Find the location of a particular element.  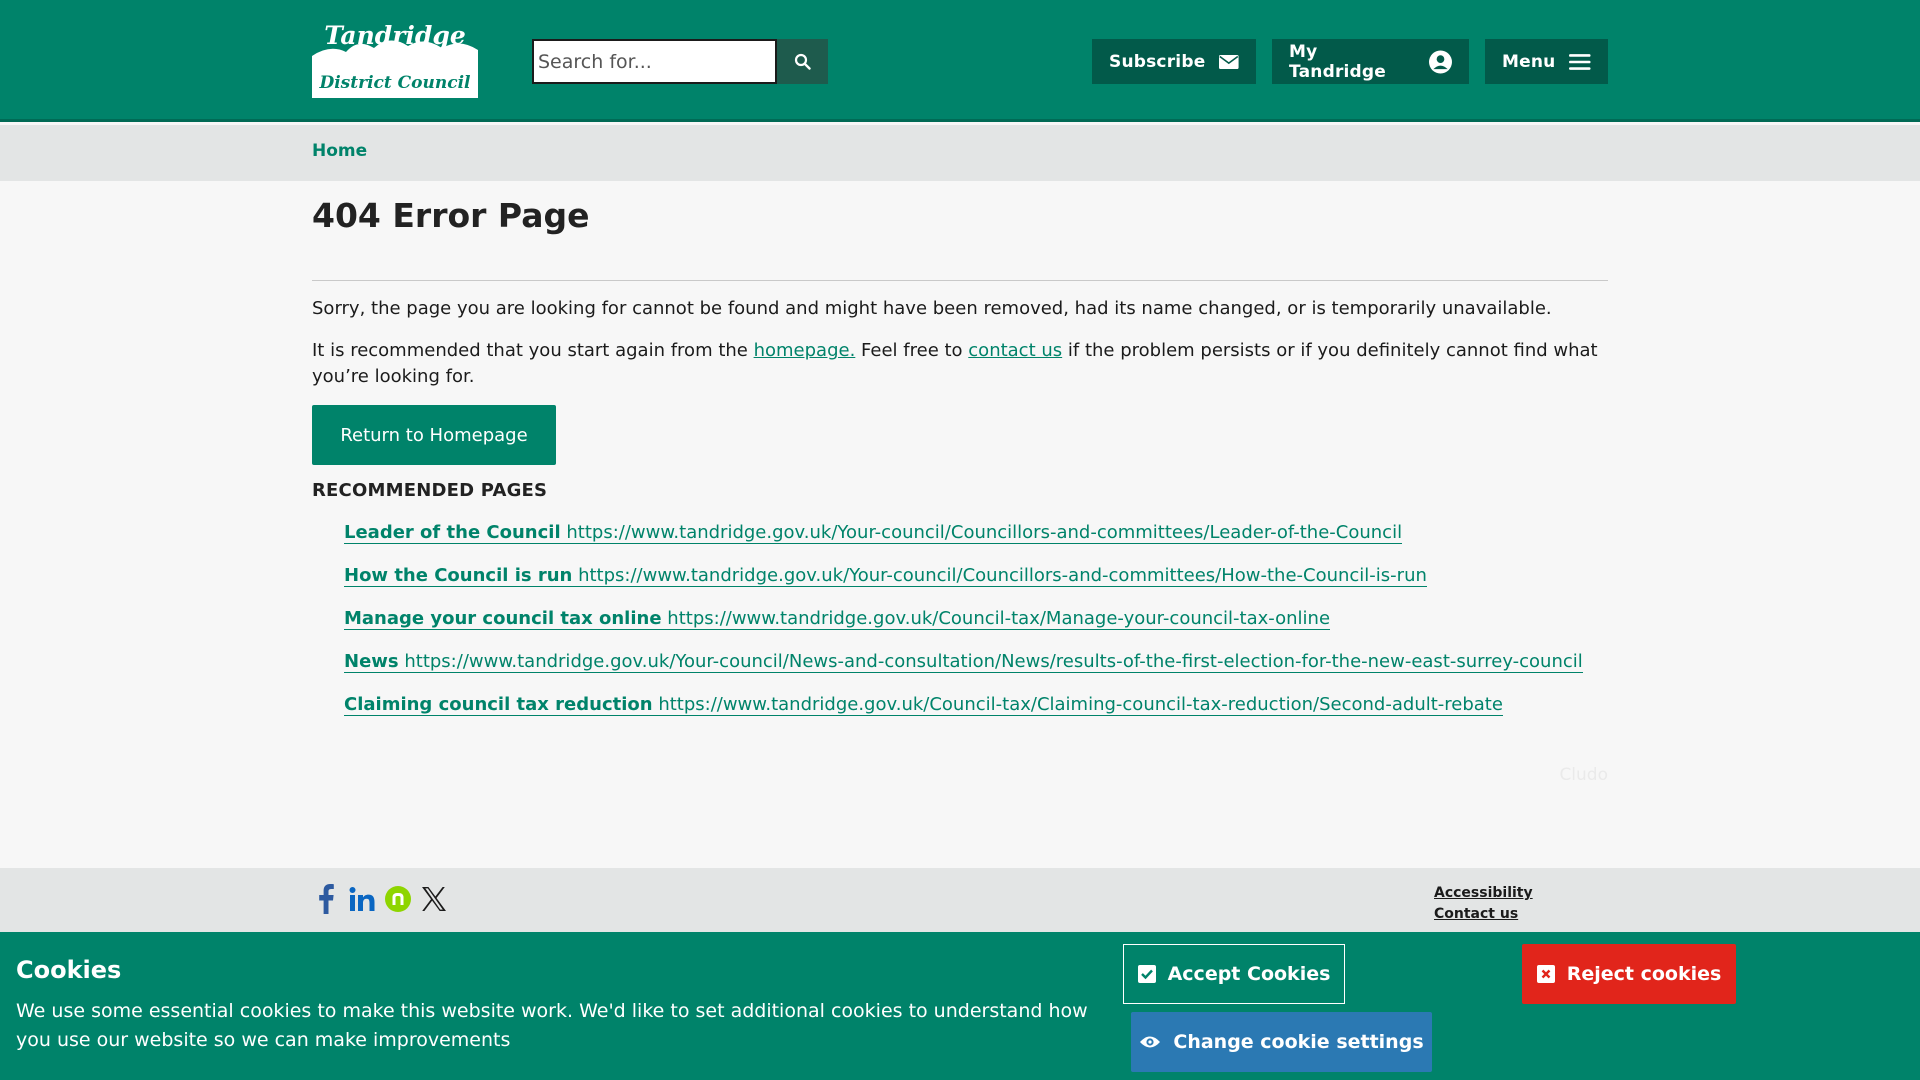

menu-label: Menu is located at coordinates (1529, 61).